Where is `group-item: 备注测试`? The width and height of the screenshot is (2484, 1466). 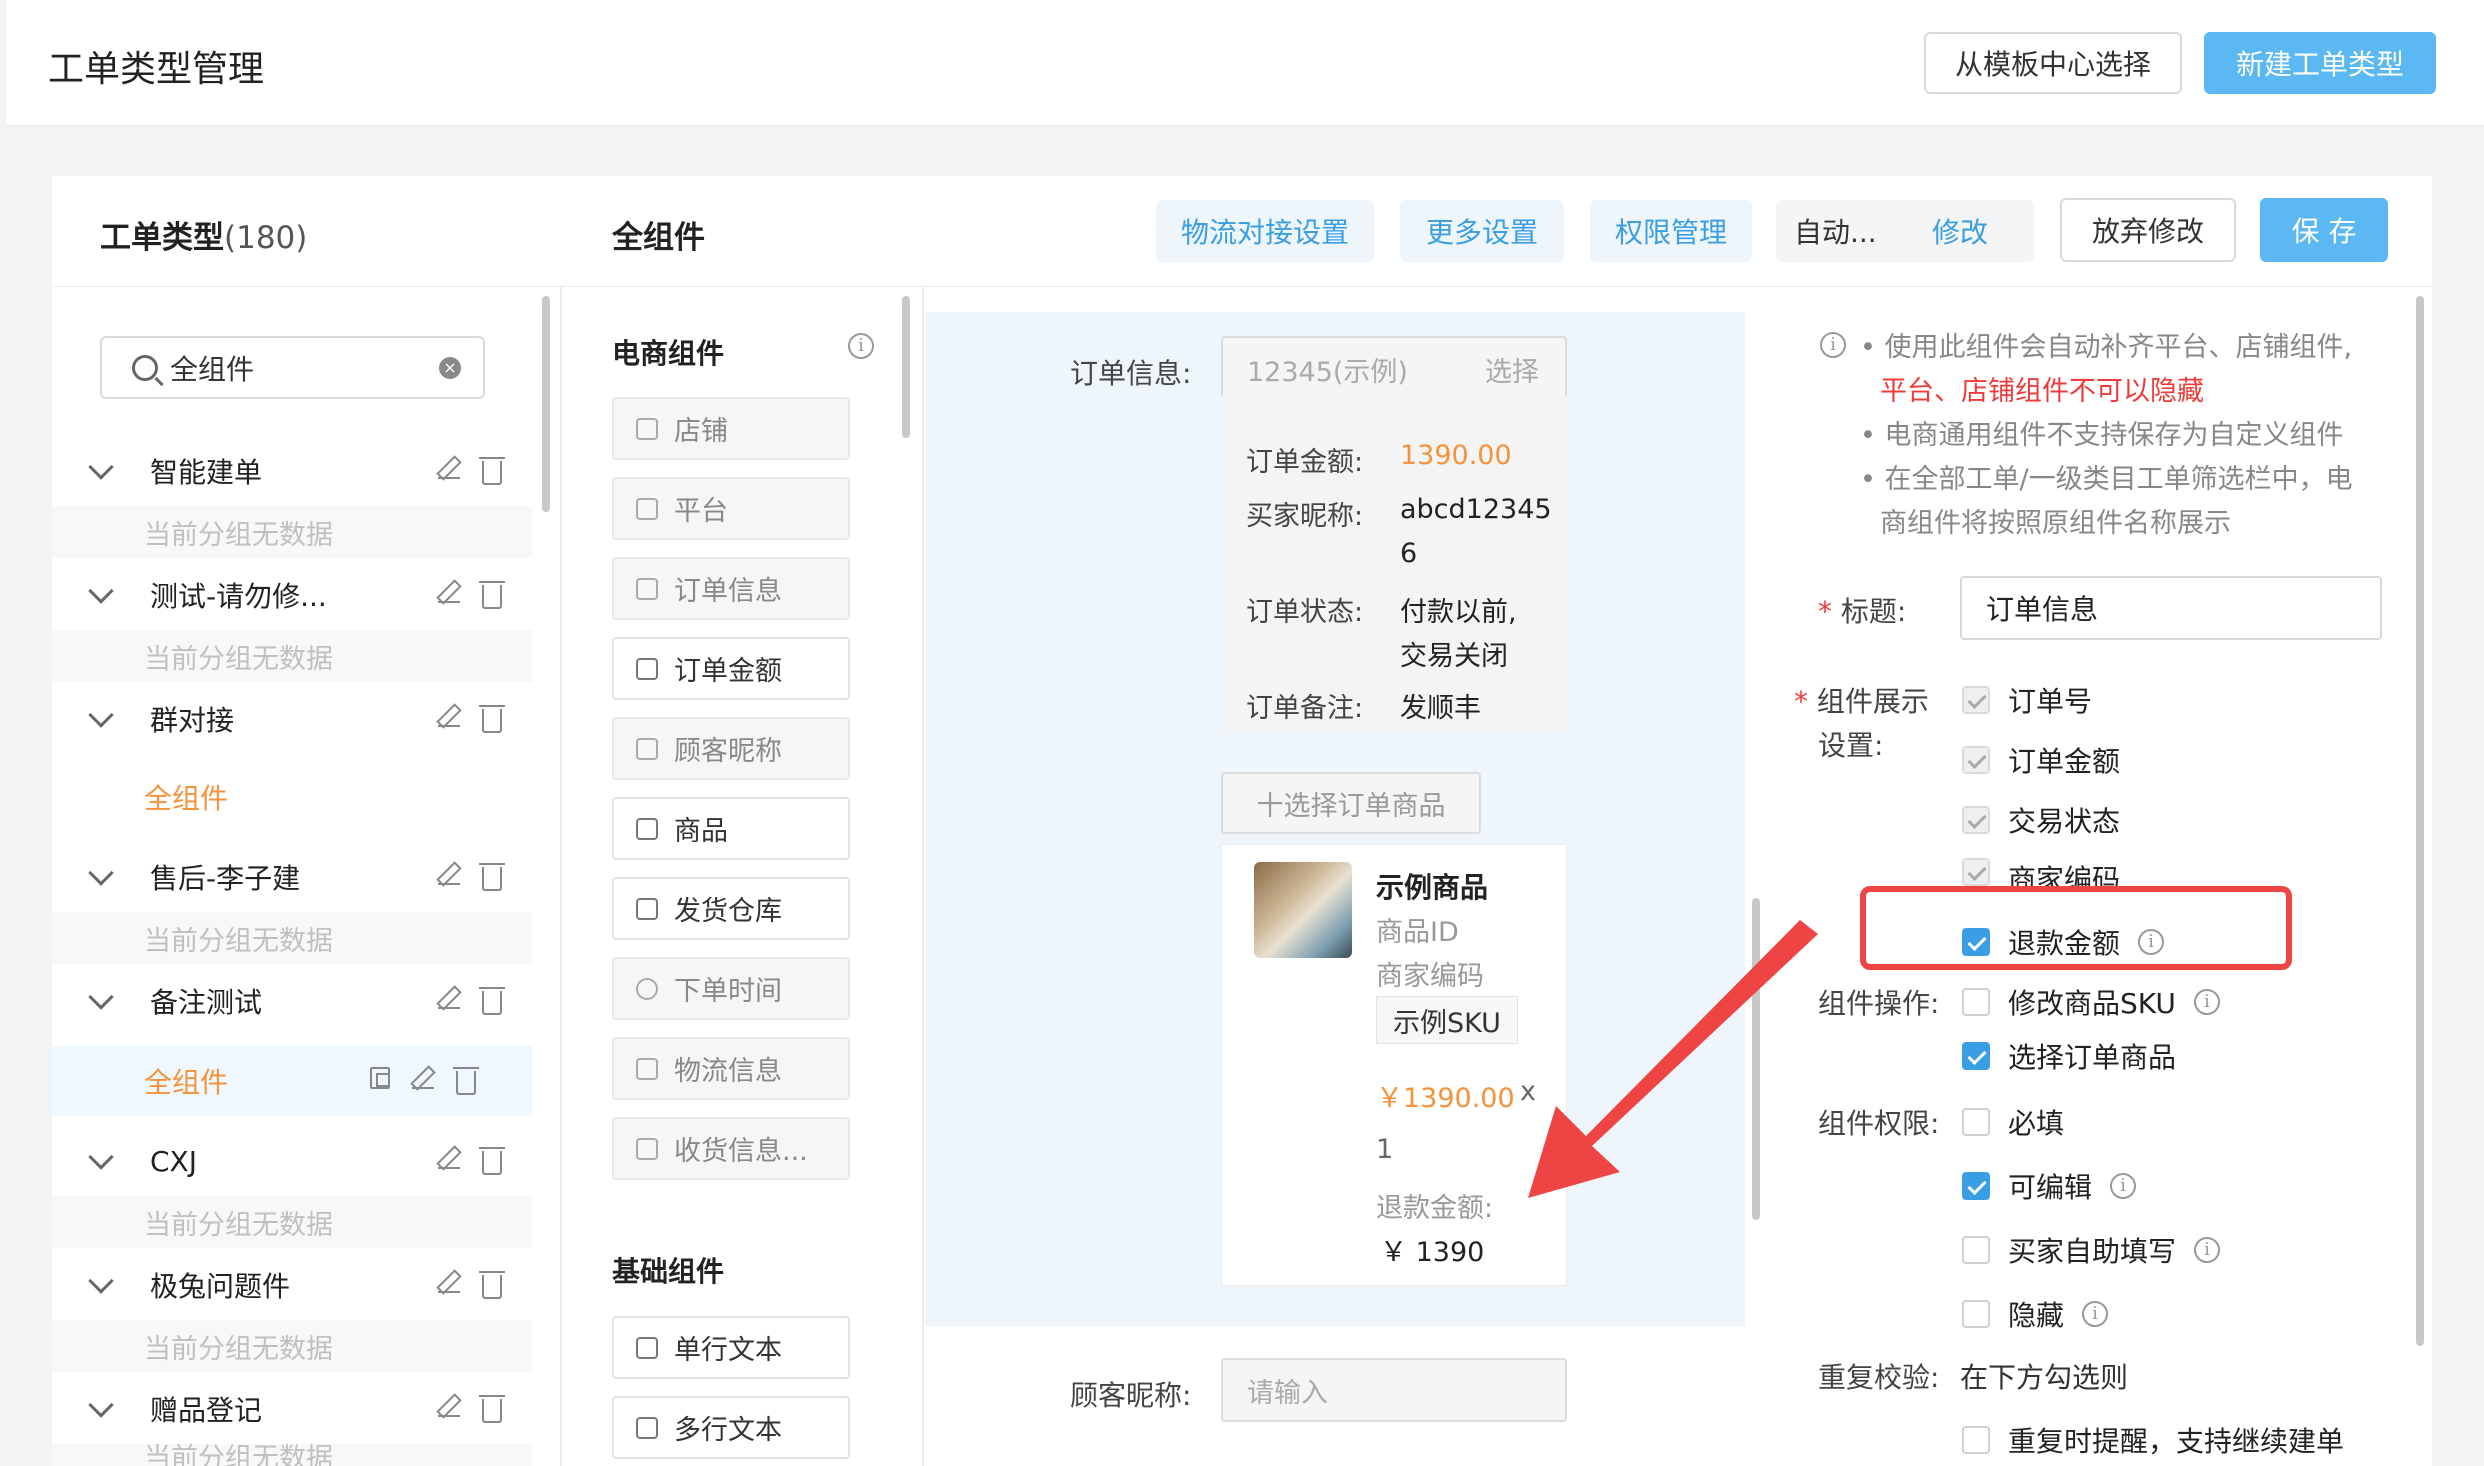
group-item: 备注测试 is located at coordinates (292, 1001).